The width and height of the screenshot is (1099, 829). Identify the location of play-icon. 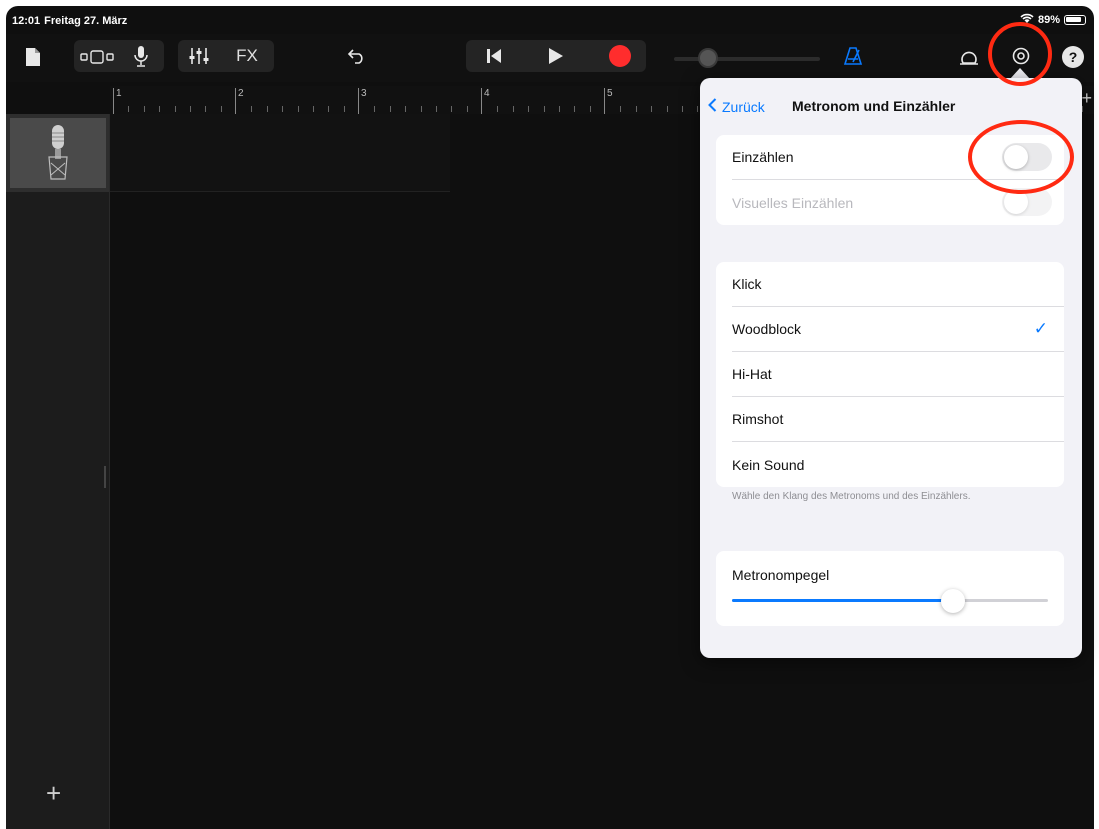
(556, 56).